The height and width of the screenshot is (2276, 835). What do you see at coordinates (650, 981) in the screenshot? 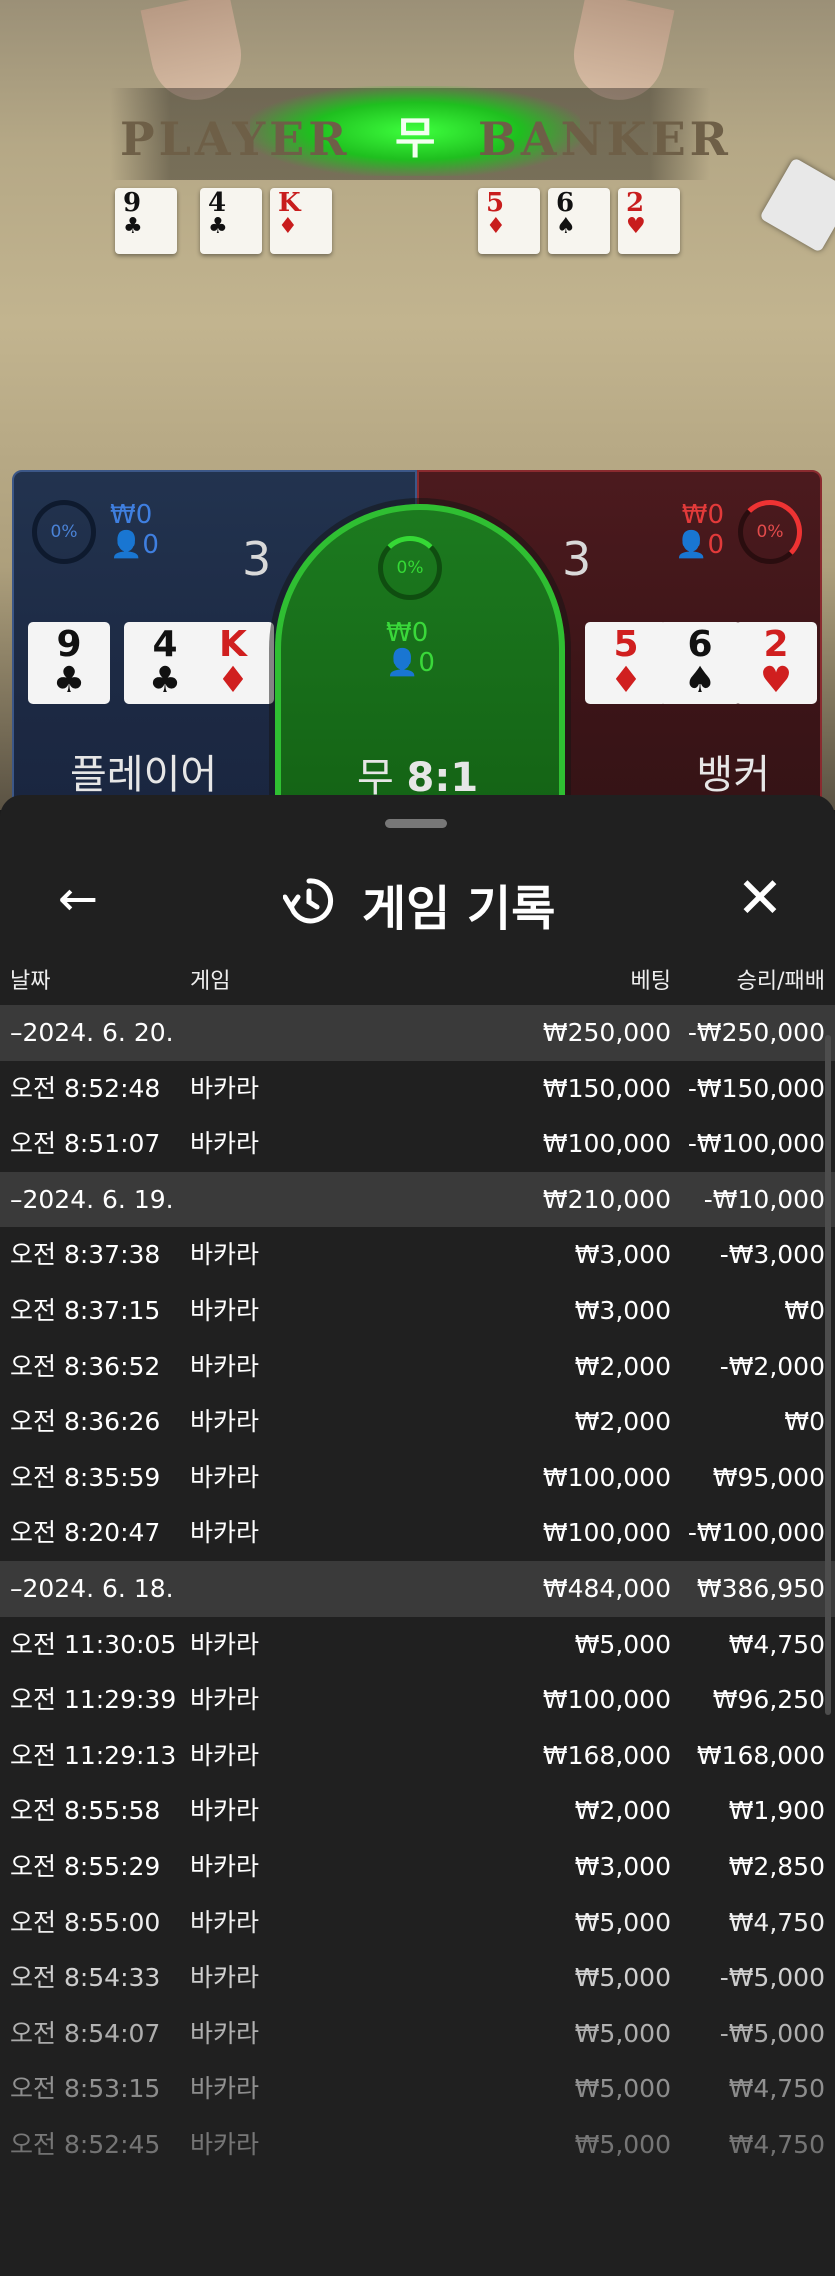
I see `column-bet: 베팅` at bounding box center [650, 981].